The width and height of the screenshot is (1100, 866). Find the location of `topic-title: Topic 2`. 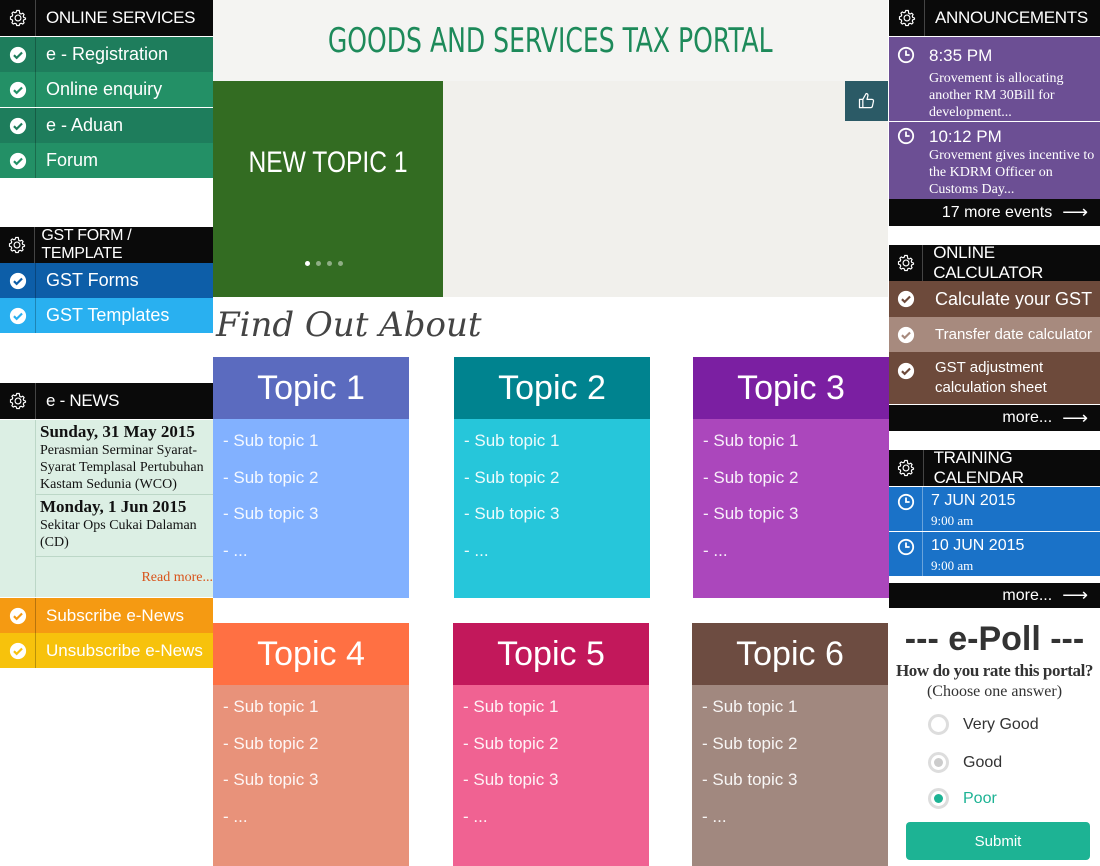

topic-title: Topic 2 is located at coordinates (552, 388).